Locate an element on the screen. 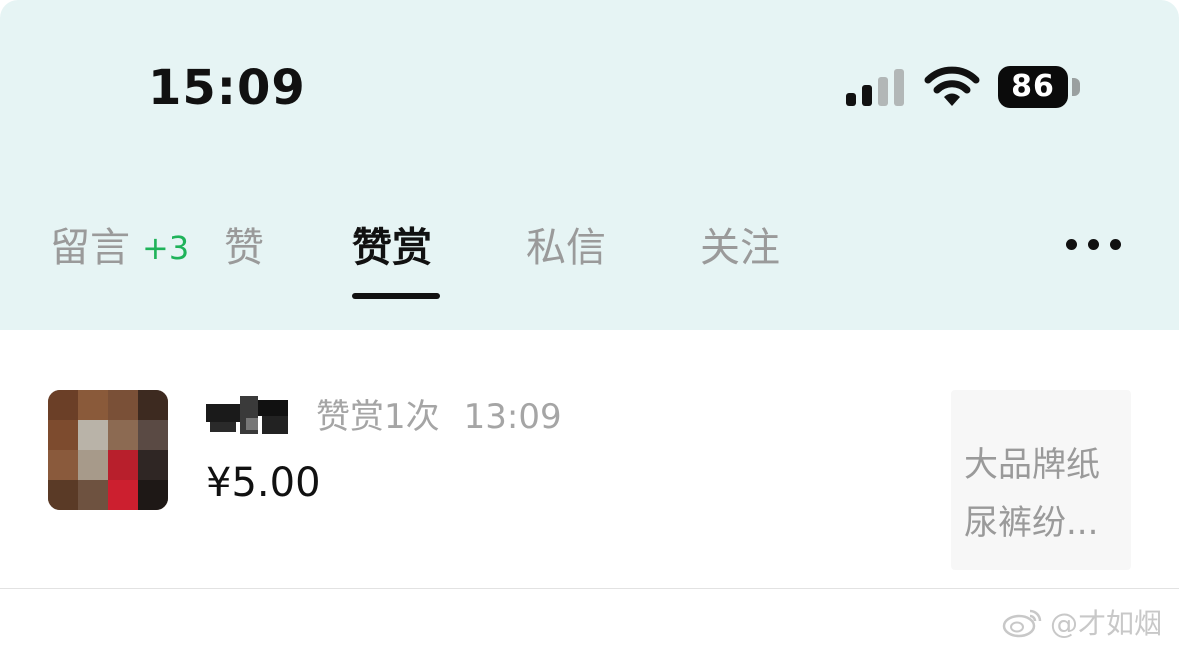 The height and width of the screenshot is (649, 1179). reward-time: 13:09 is located at coordinates (512, 417).